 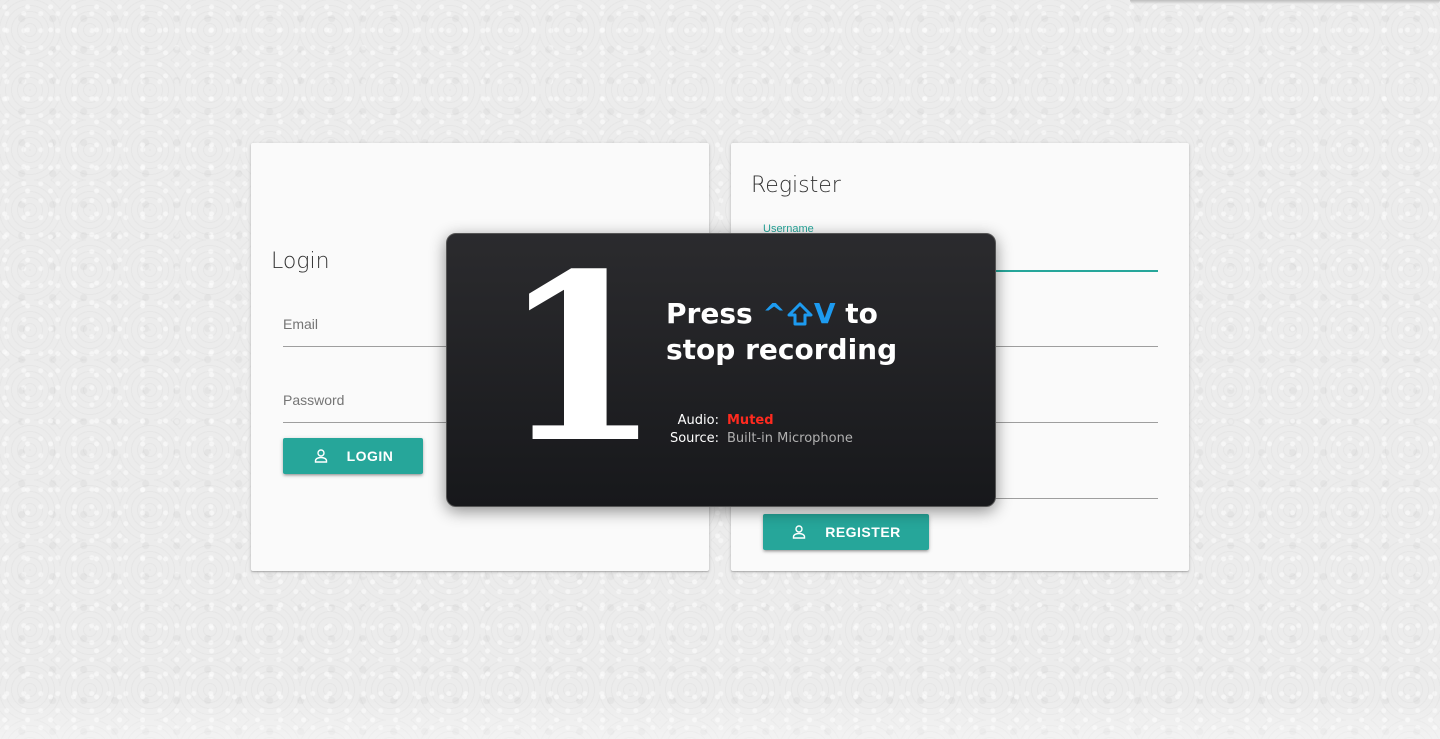 I want to click on recording-meta-values: Muted Built-in Microphone, so click(x=790, y=430).